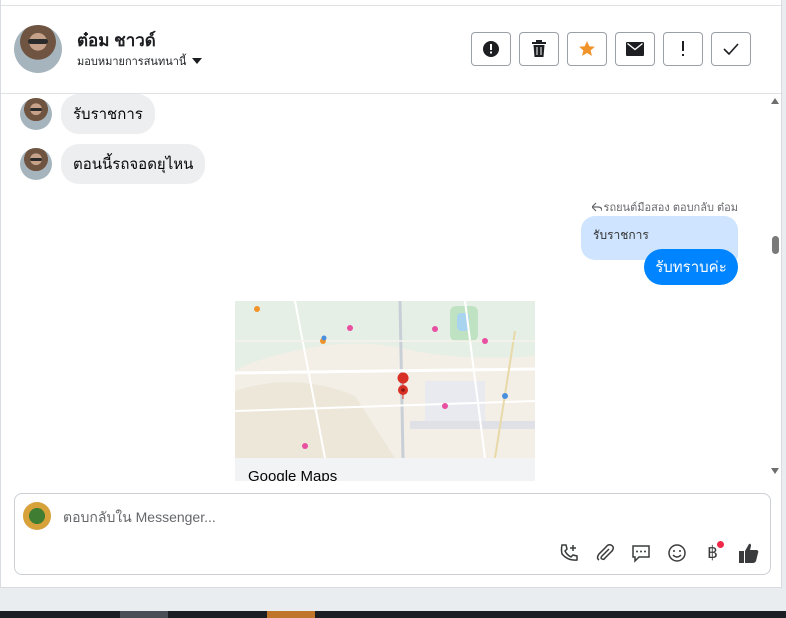 This screenshot has height=618, width=786. I want to click on follow-up-button, so click(683, 49).